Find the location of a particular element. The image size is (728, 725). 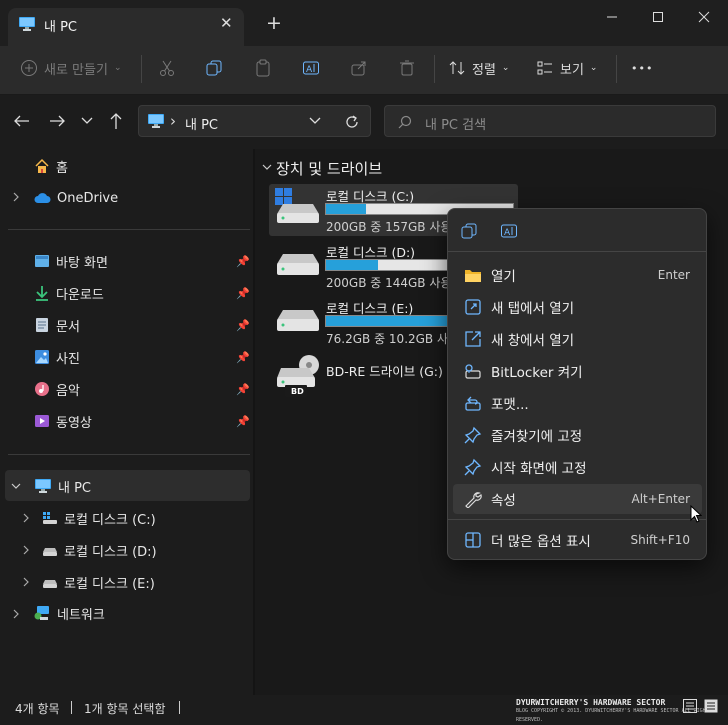

item-count: 4개 항목 is located at coordinates (37, 709).